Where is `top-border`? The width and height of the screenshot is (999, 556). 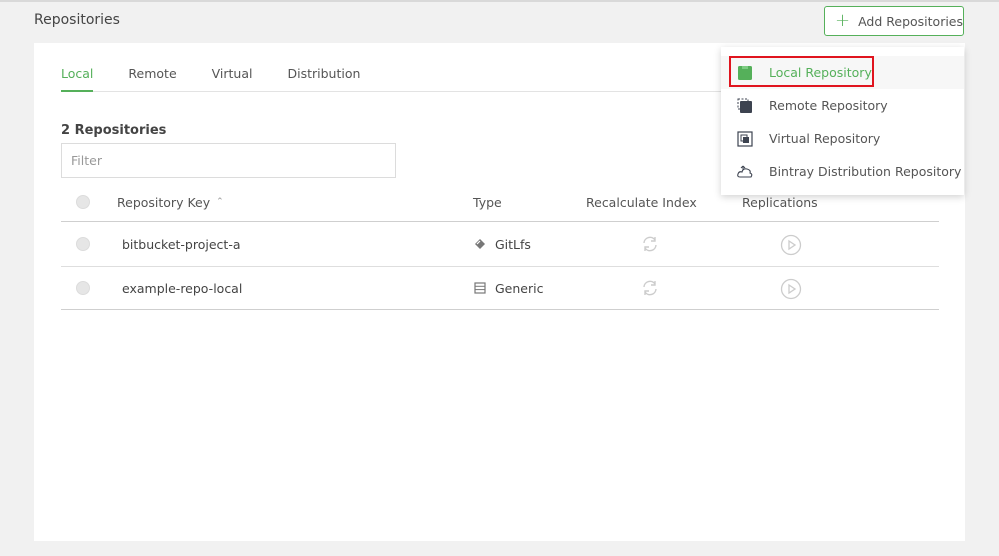
top-border is located at coordinates (499, 1).